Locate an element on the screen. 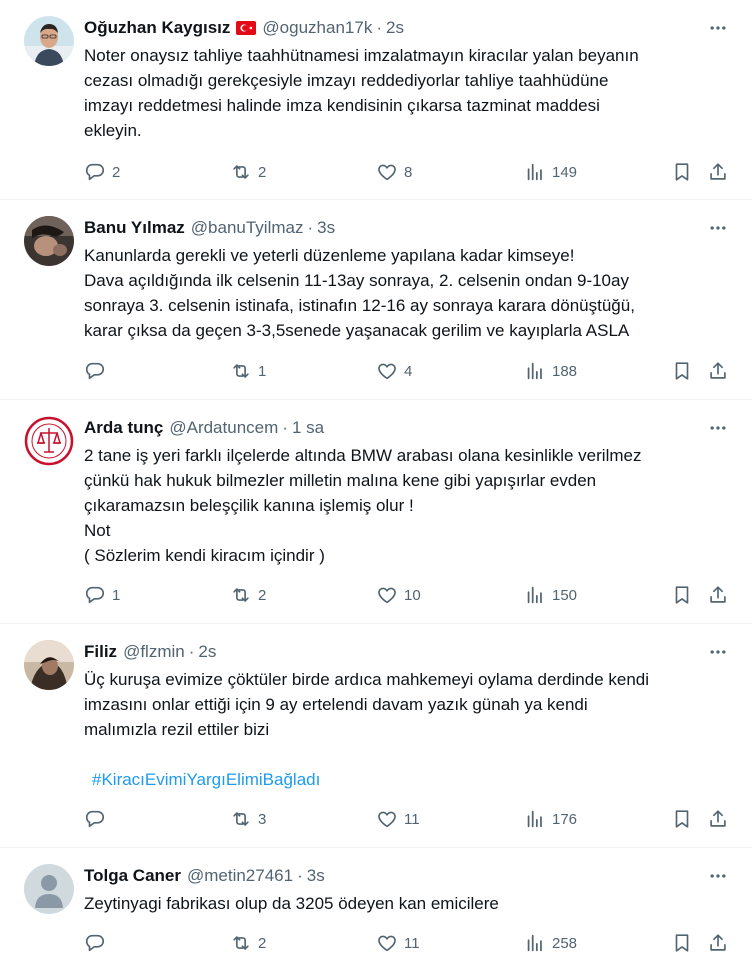 Image resolution: width=752 pixels, height=974 pixels. like-button: 8 is located at coordinates (394, 172).